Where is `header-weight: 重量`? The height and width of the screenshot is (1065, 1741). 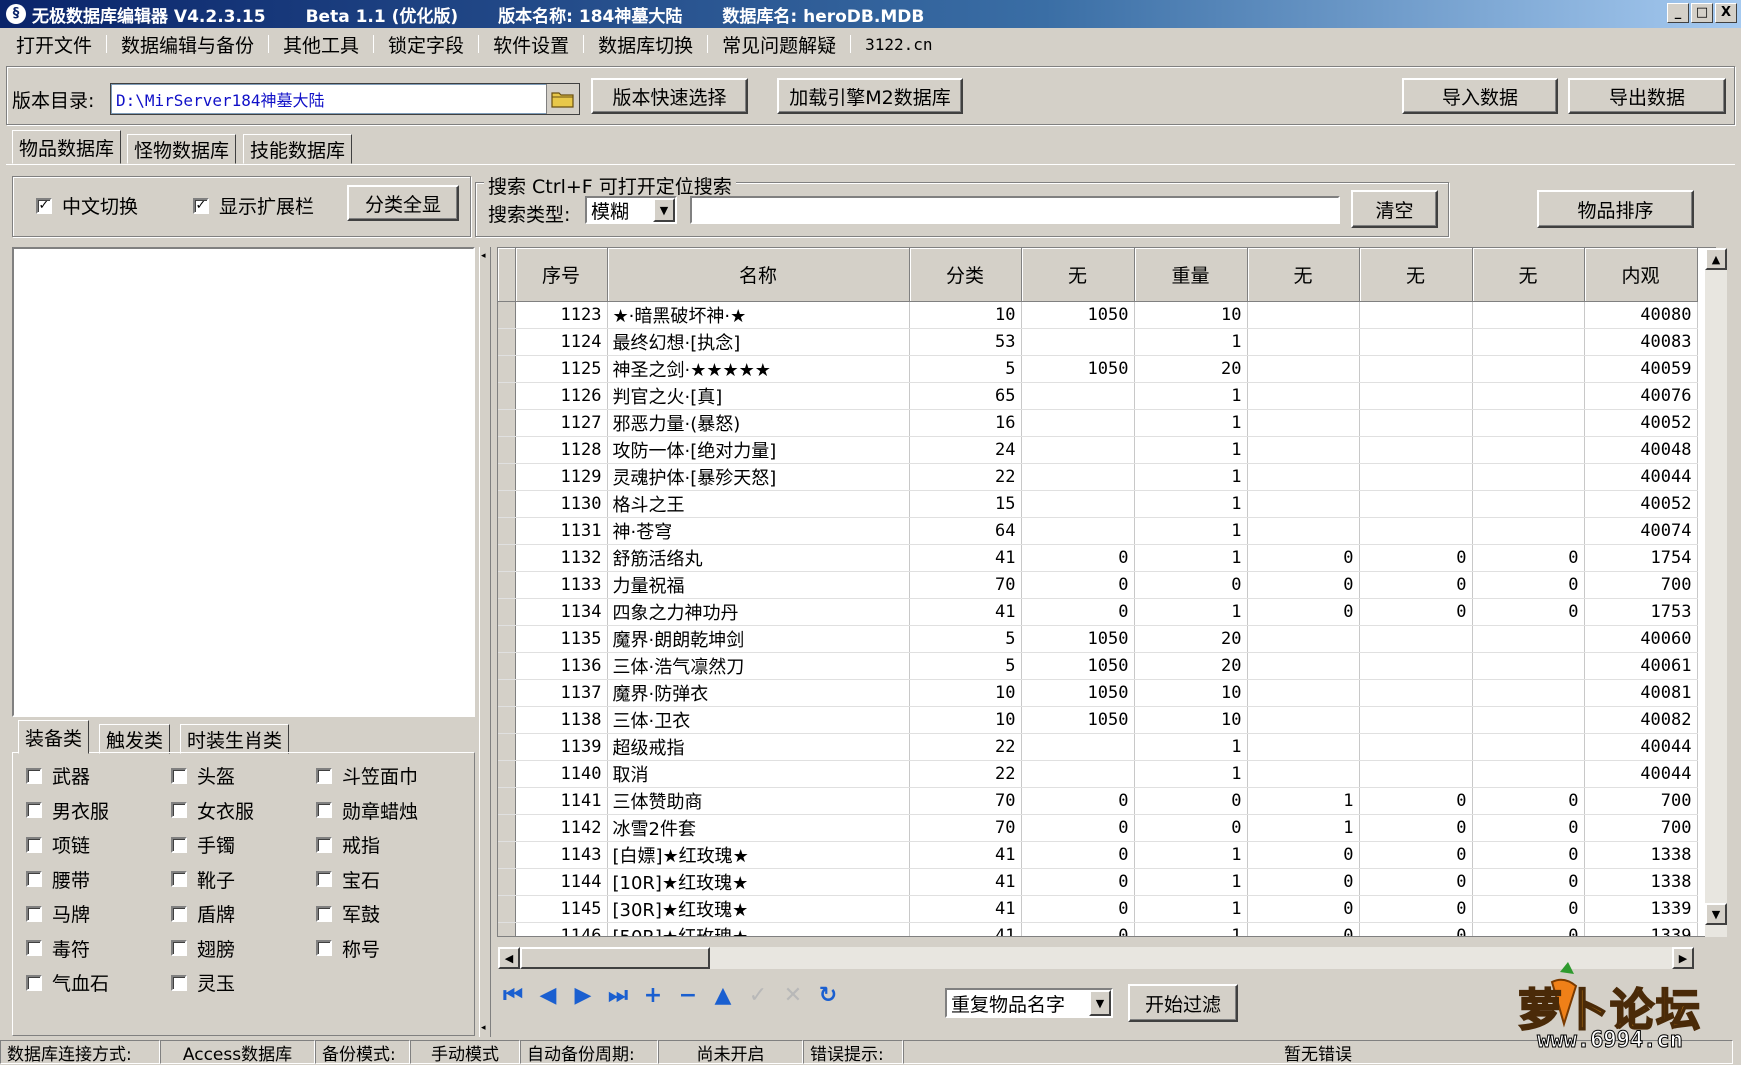 header-weight: 重量 is located at coordinates (1191, 275).